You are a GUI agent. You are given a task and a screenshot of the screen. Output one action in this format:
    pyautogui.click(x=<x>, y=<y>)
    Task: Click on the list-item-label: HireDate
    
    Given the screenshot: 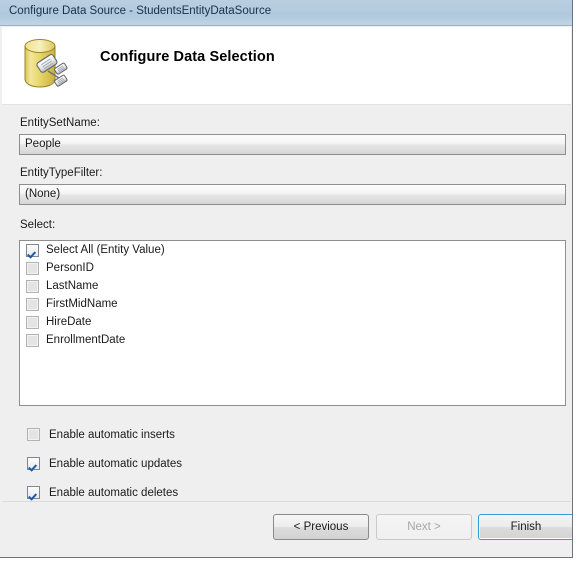 What is the action you would take?
    pyautogui.click(x=69, y=322)
    